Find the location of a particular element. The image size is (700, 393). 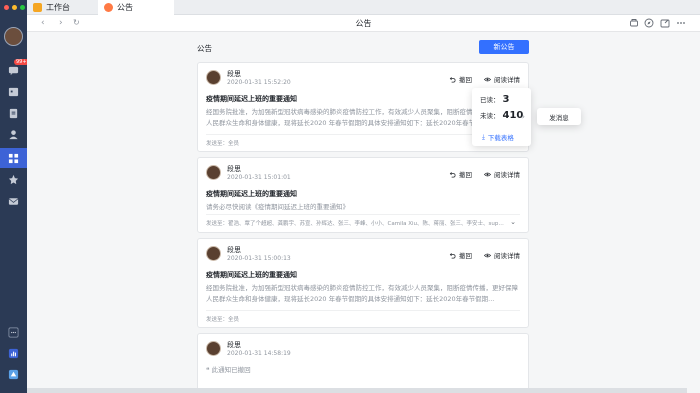

nav-title: 公告 is located at coordinates (363, 23).